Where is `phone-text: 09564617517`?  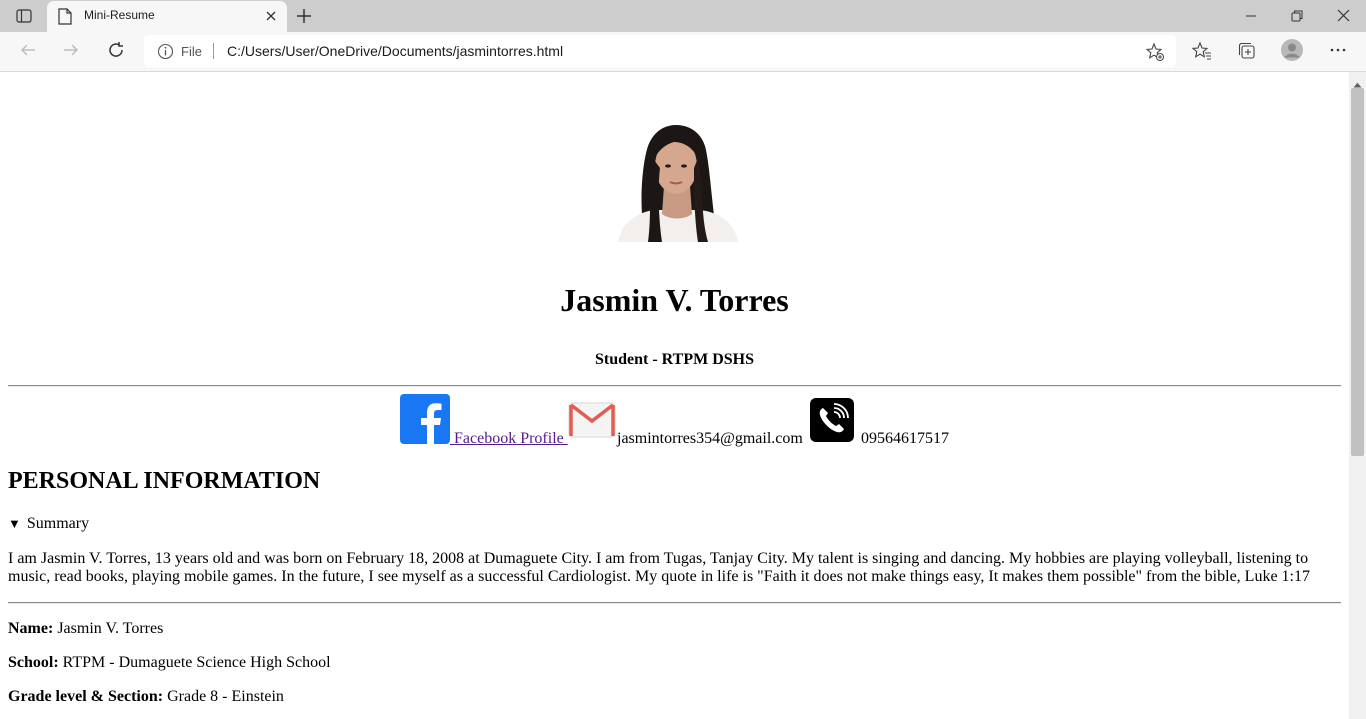
phone-text: 09564617517 is located at coordinates (905, 438).